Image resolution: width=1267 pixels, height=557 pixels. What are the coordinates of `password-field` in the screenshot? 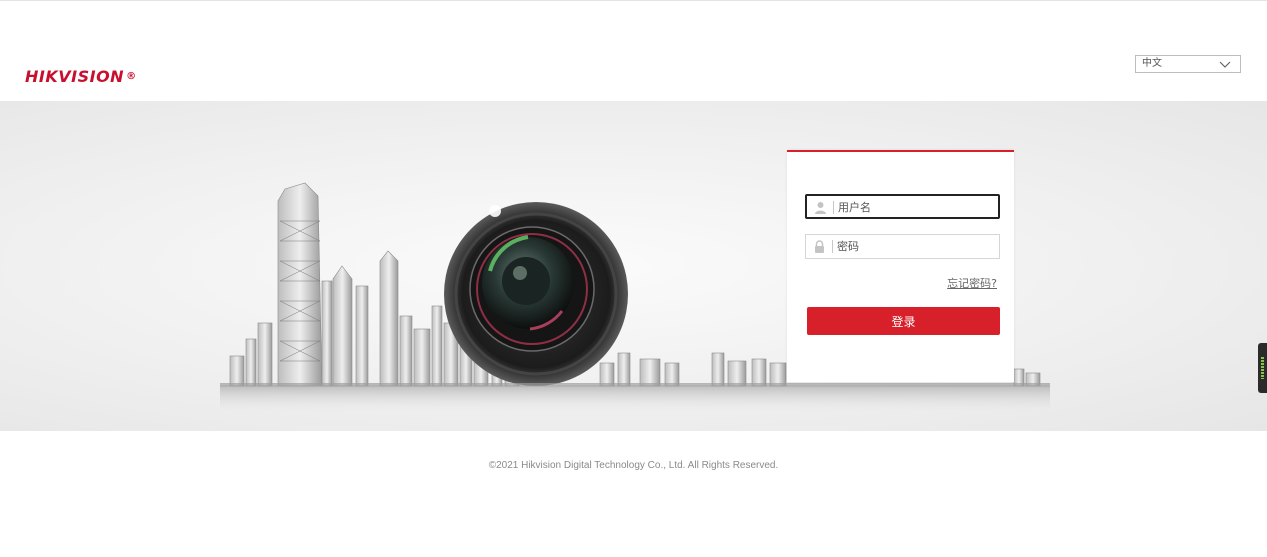 It's located at (902, 246).